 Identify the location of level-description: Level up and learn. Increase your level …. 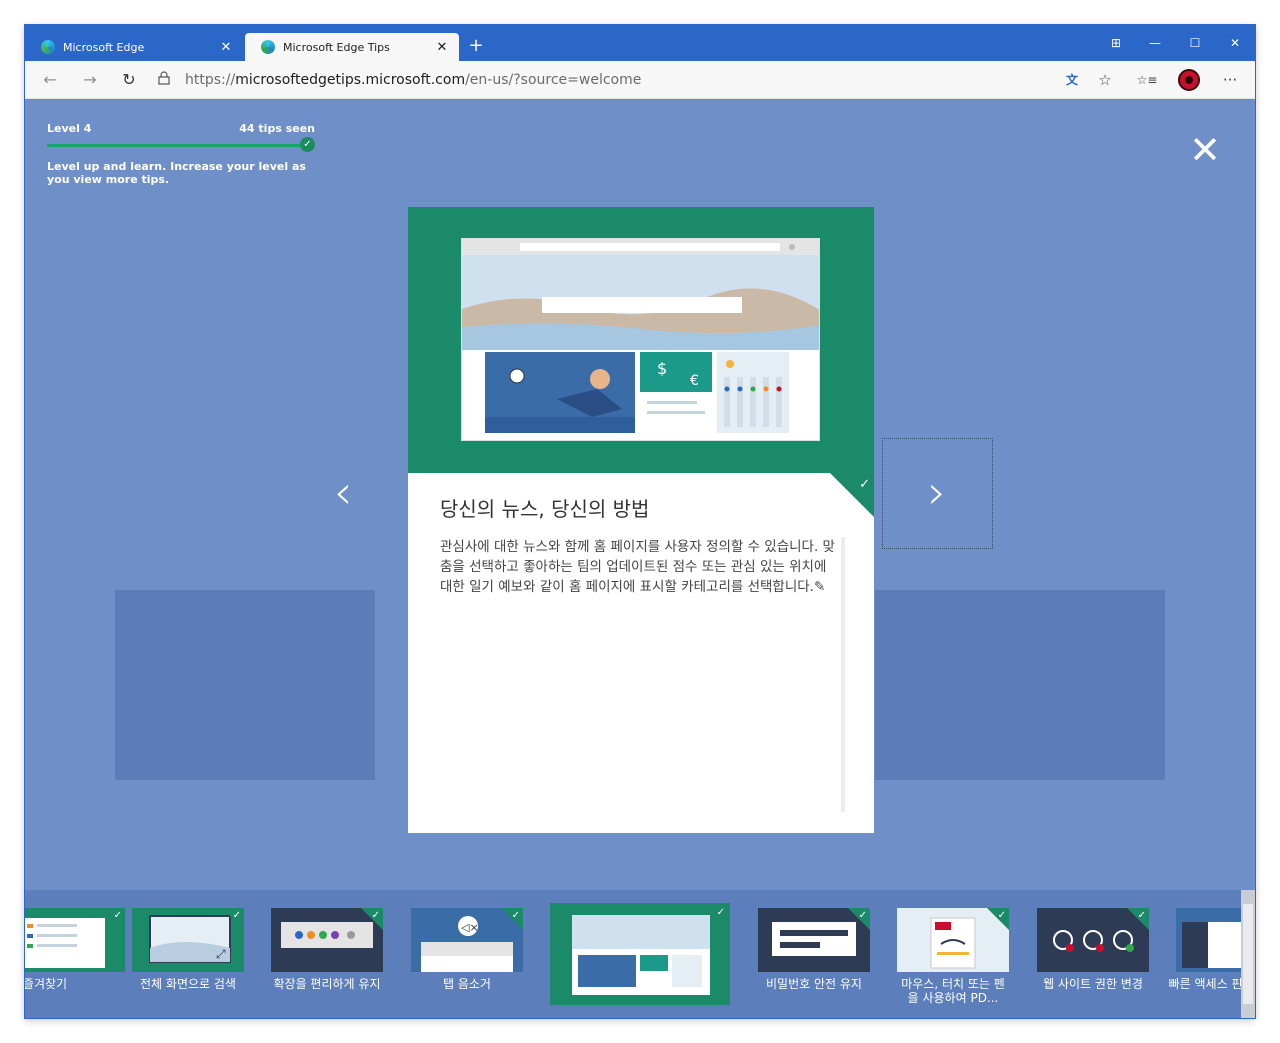
(176, 173).